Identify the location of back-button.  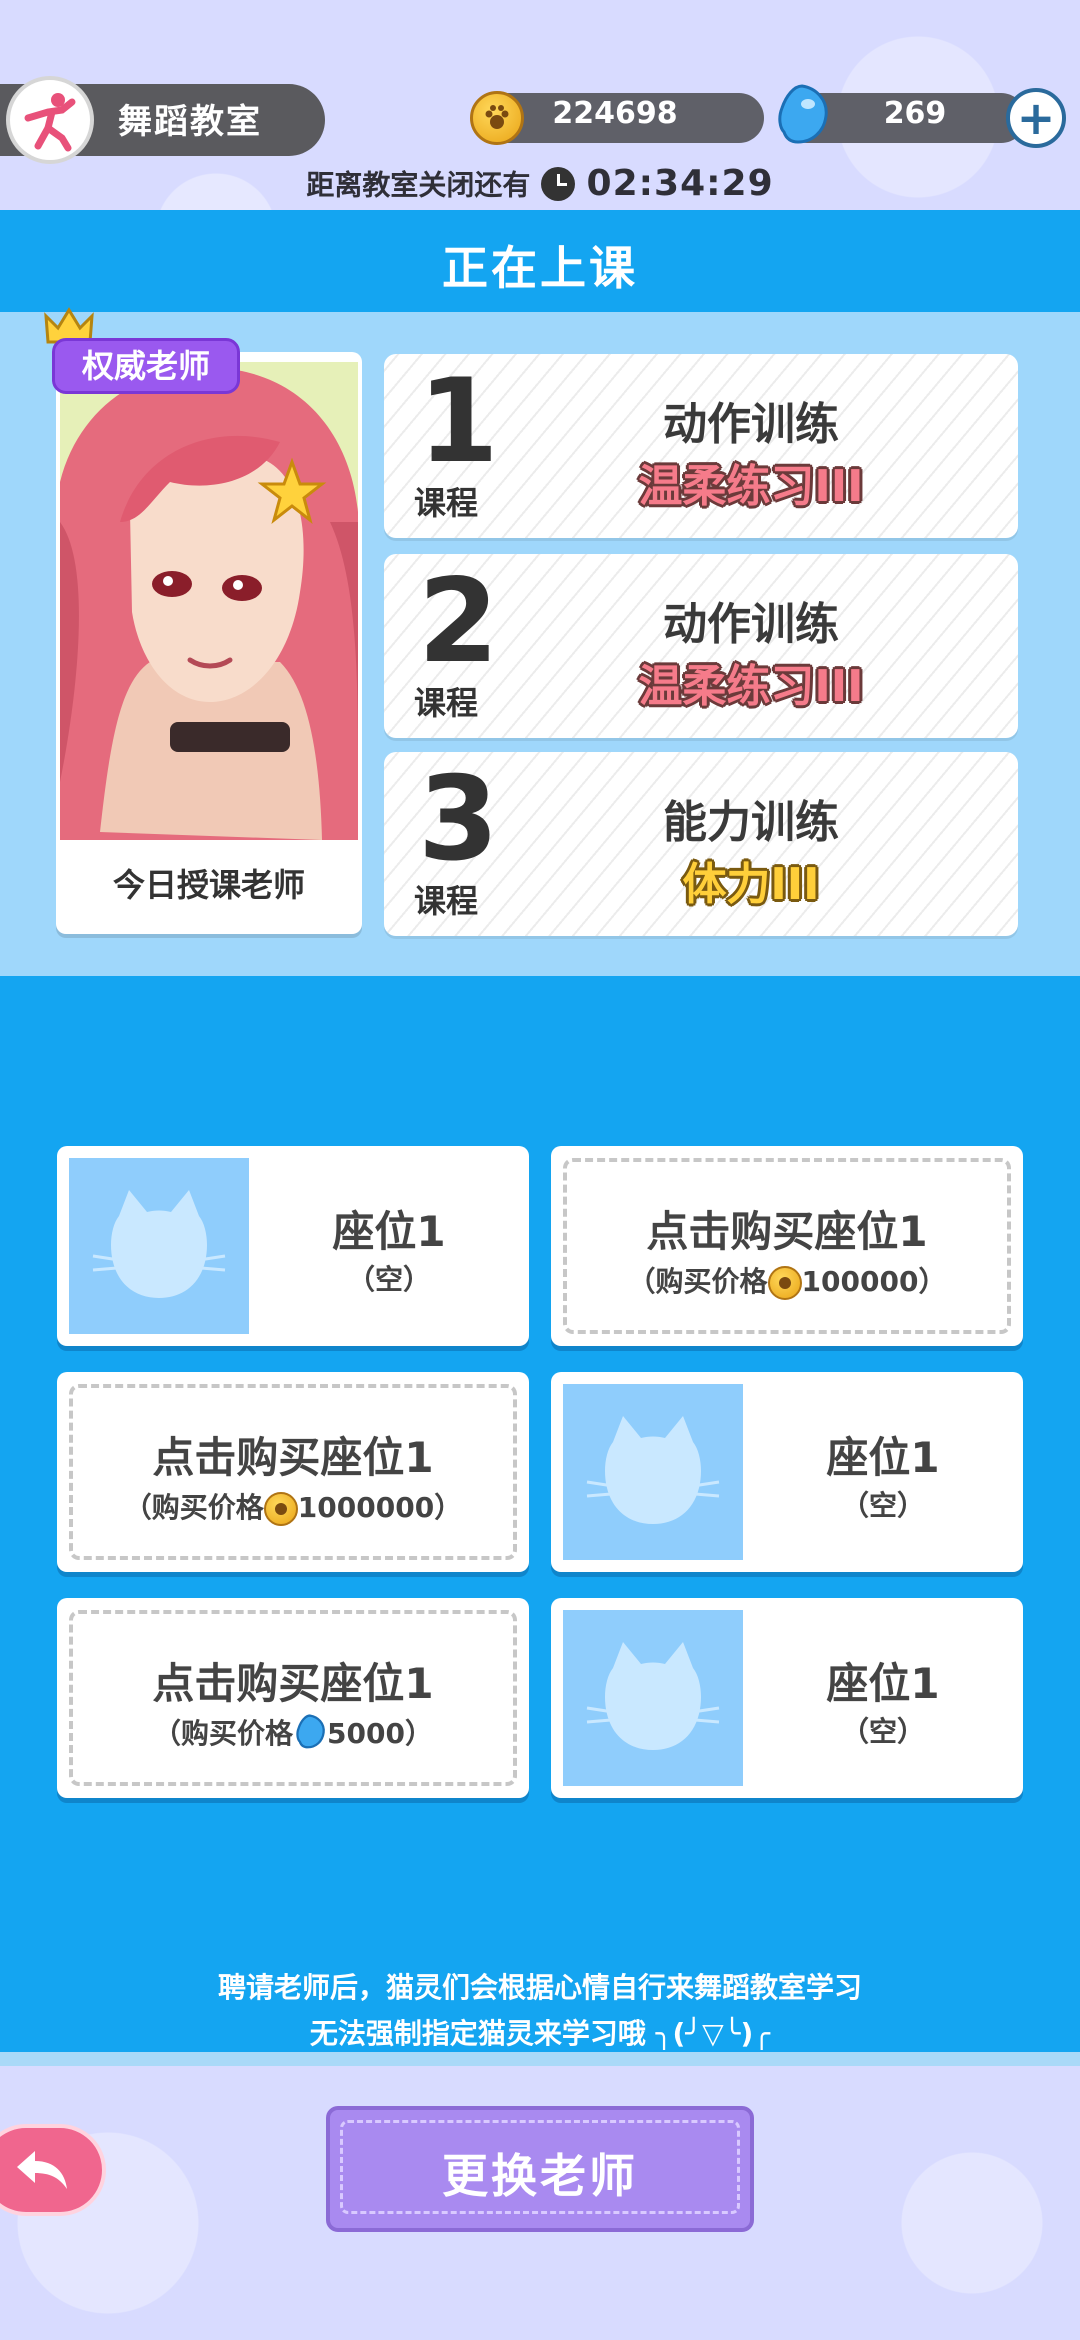
(53, 2170).